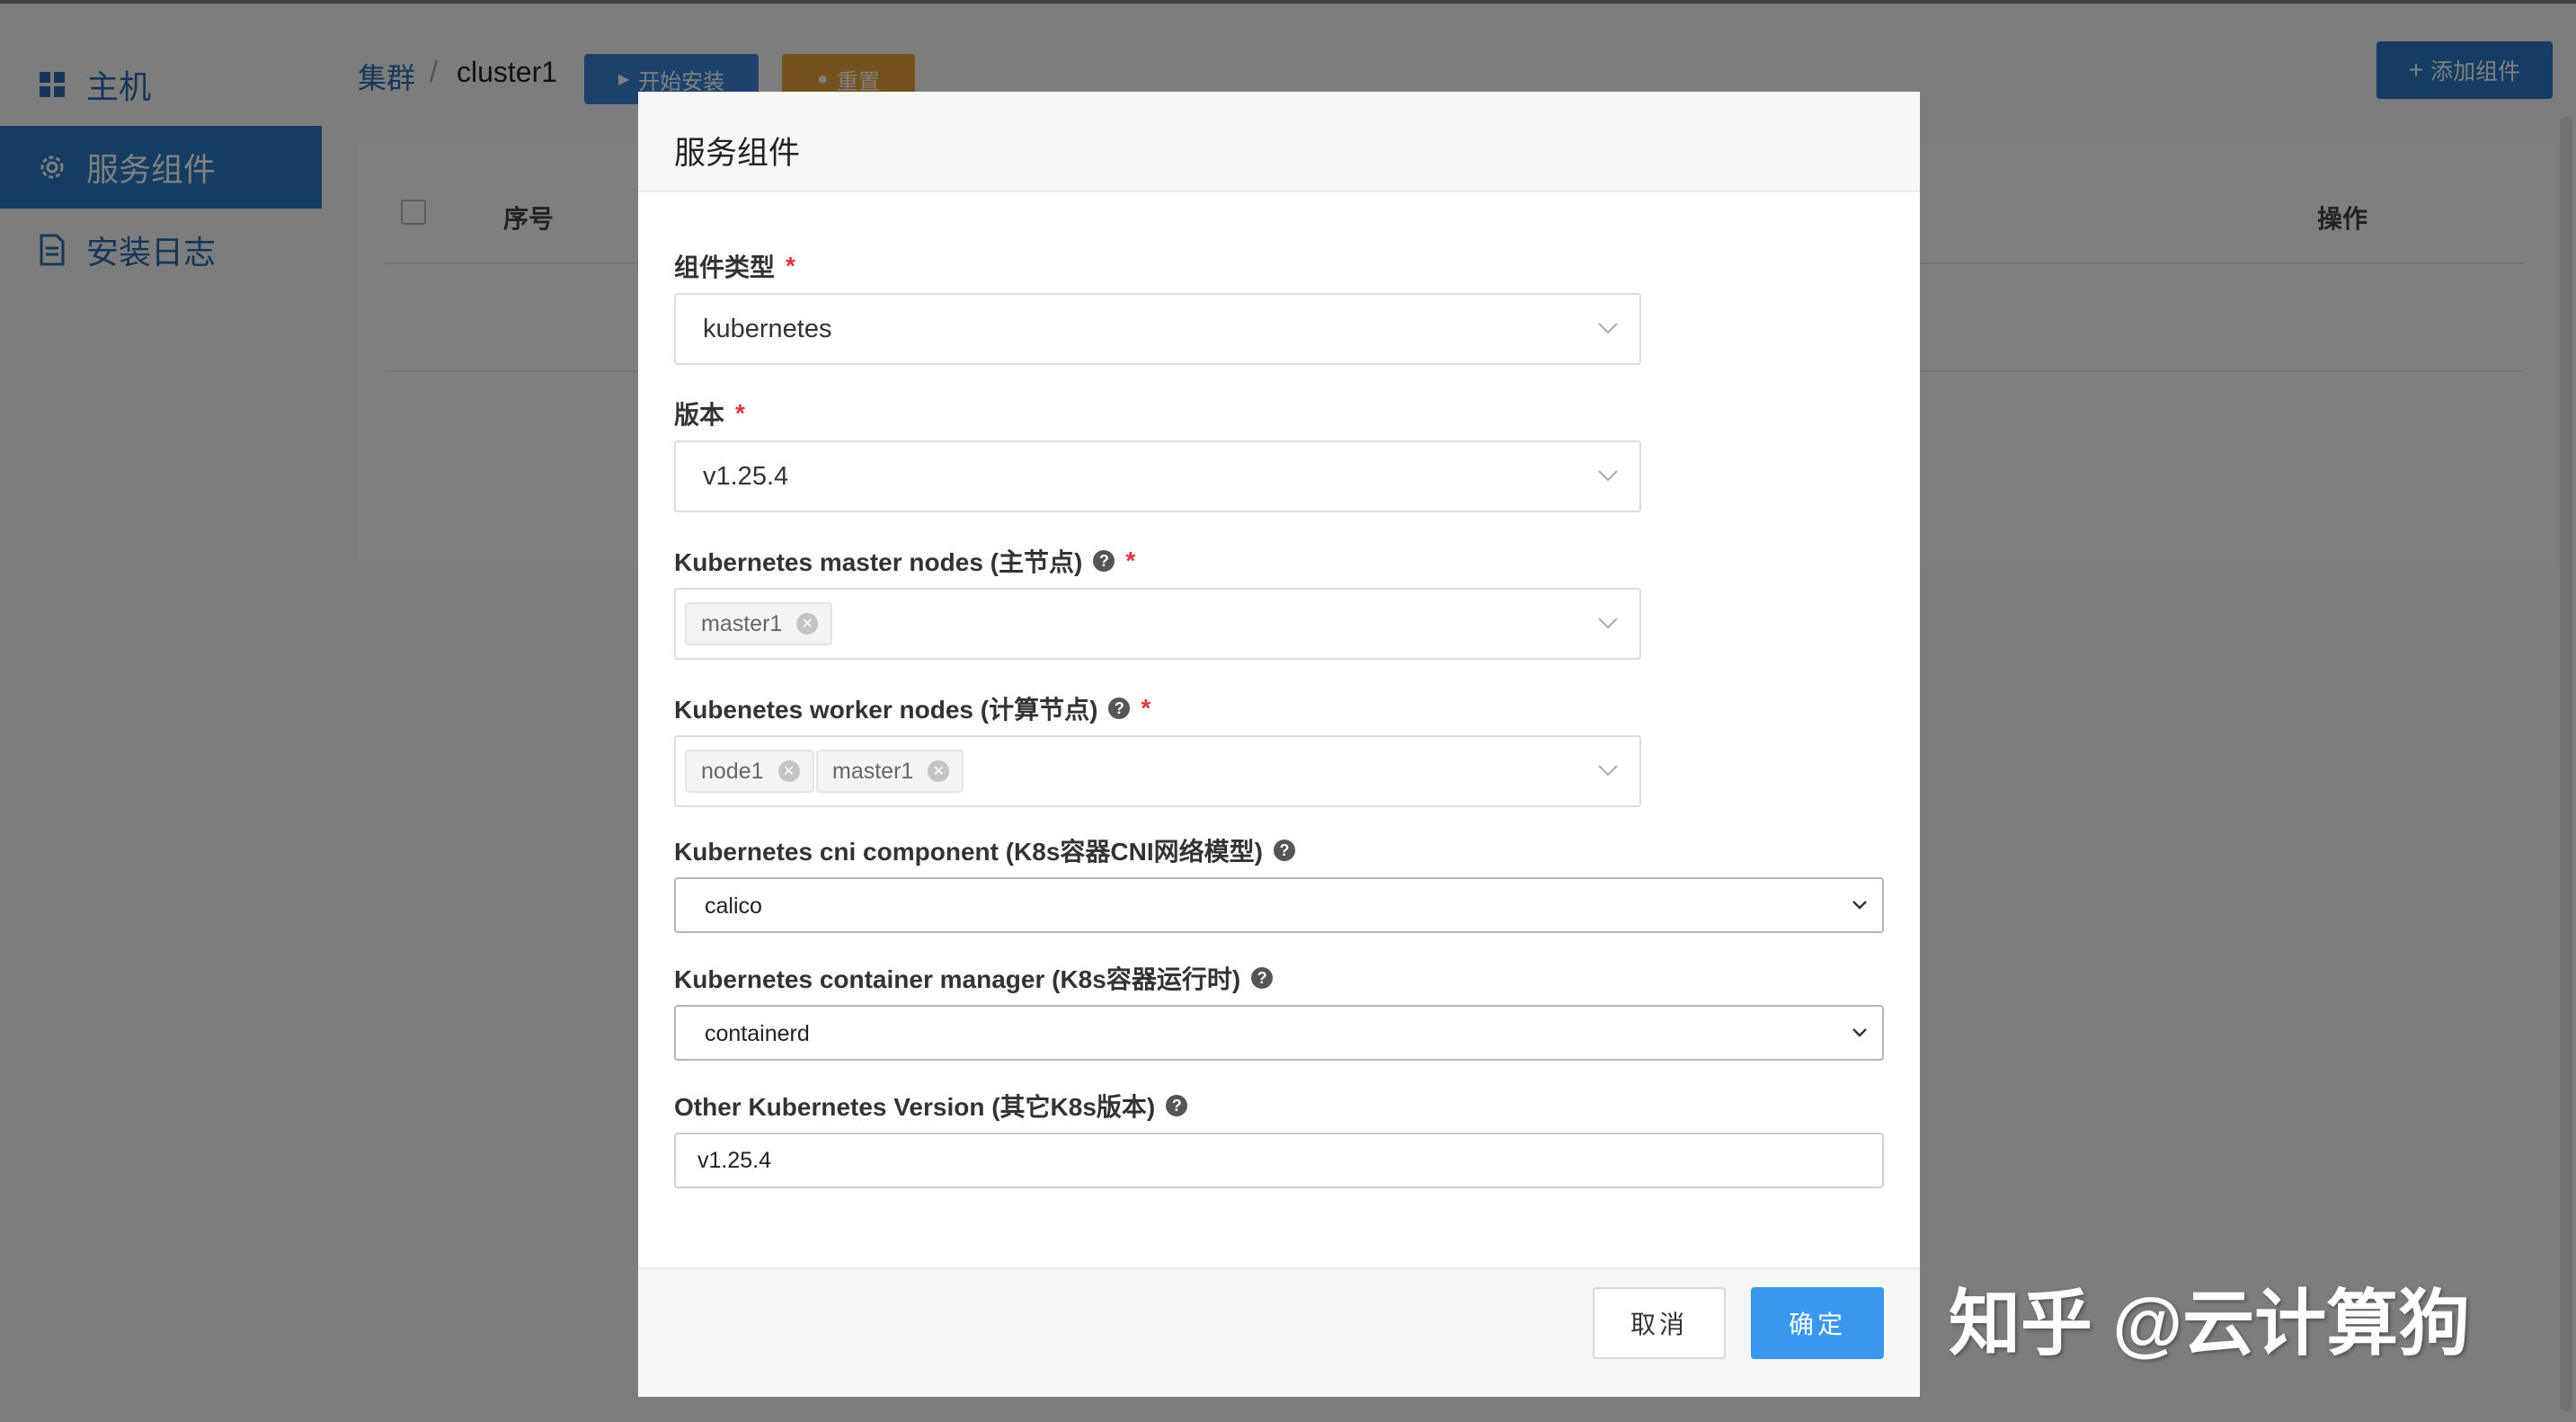 This screenshot has height=1422, width=2576. I want to click on worker-nodes-label: Kubenetes worker nodes (计算节点) ? *, so click(912, 708).